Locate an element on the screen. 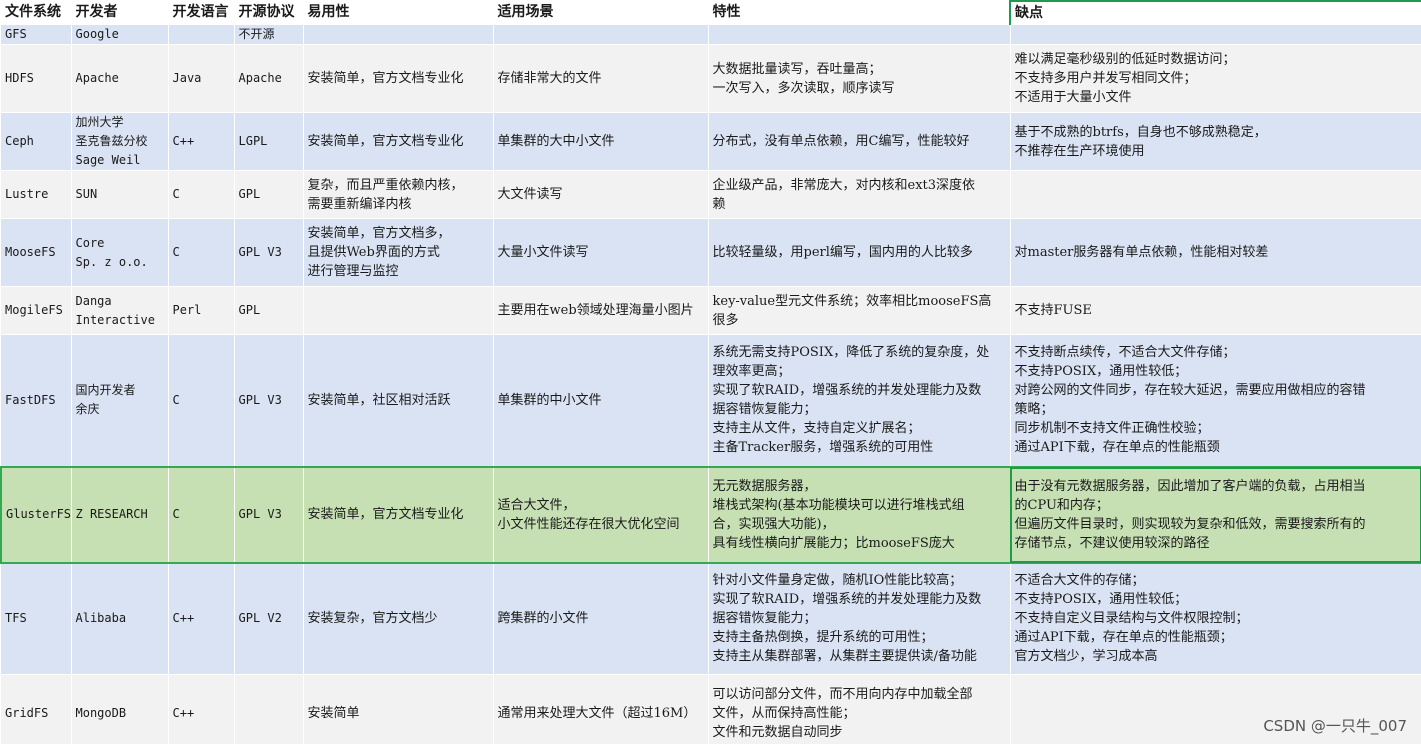 The image size is (1421, 744). cell-scenario: 大文件读写 is located at coordinates (601, 194).